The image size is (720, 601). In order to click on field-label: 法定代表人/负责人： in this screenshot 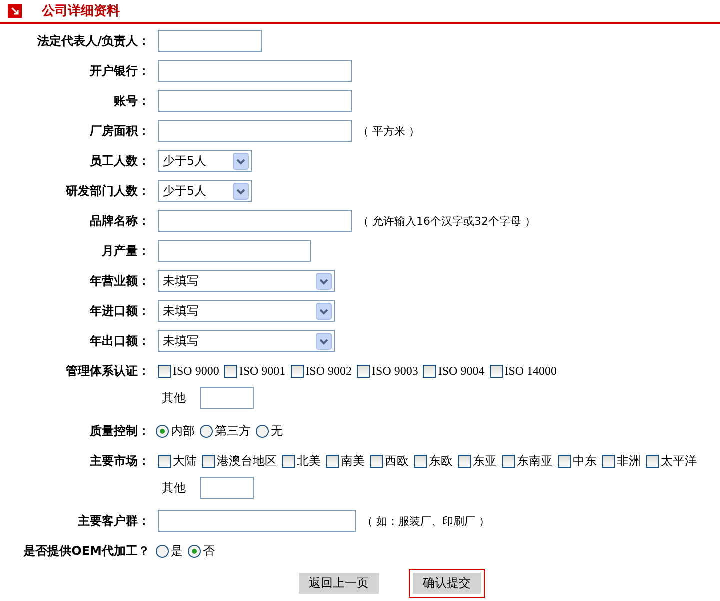, I will do `click(93, 41)`.